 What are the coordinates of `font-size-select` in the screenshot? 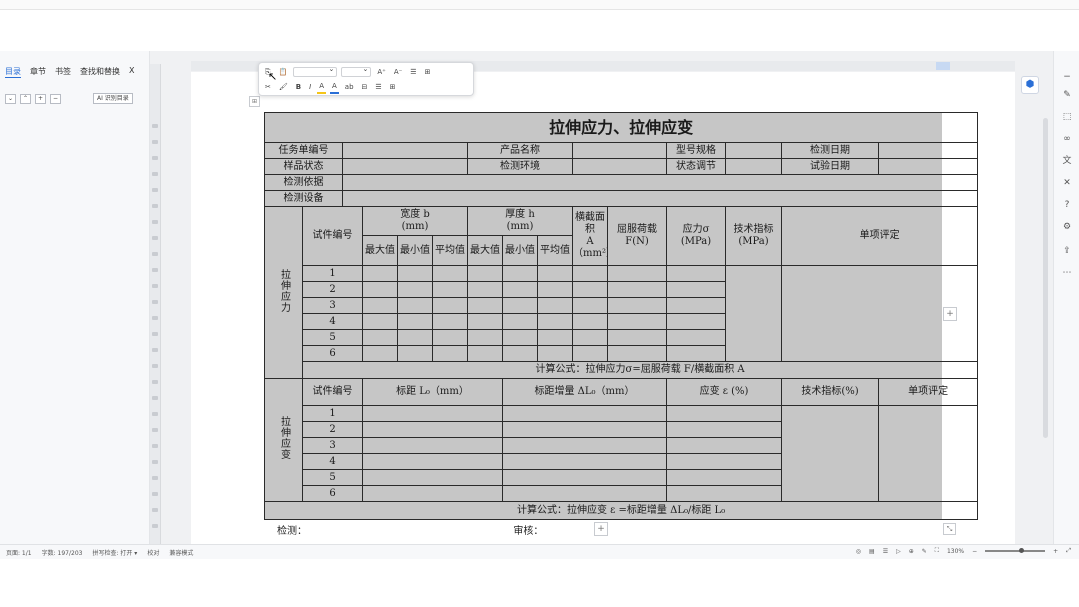 It's located at (356, 71).